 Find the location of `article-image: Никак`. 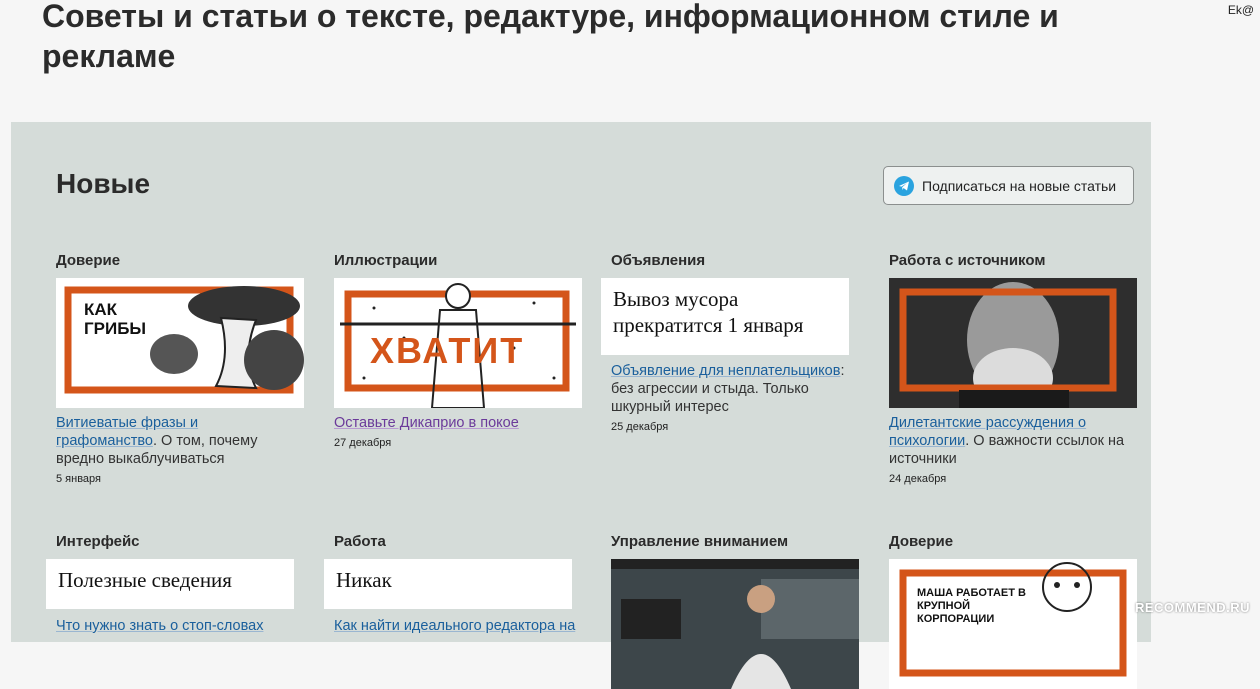

article-image: Никак is located at coordinates (448, 584).